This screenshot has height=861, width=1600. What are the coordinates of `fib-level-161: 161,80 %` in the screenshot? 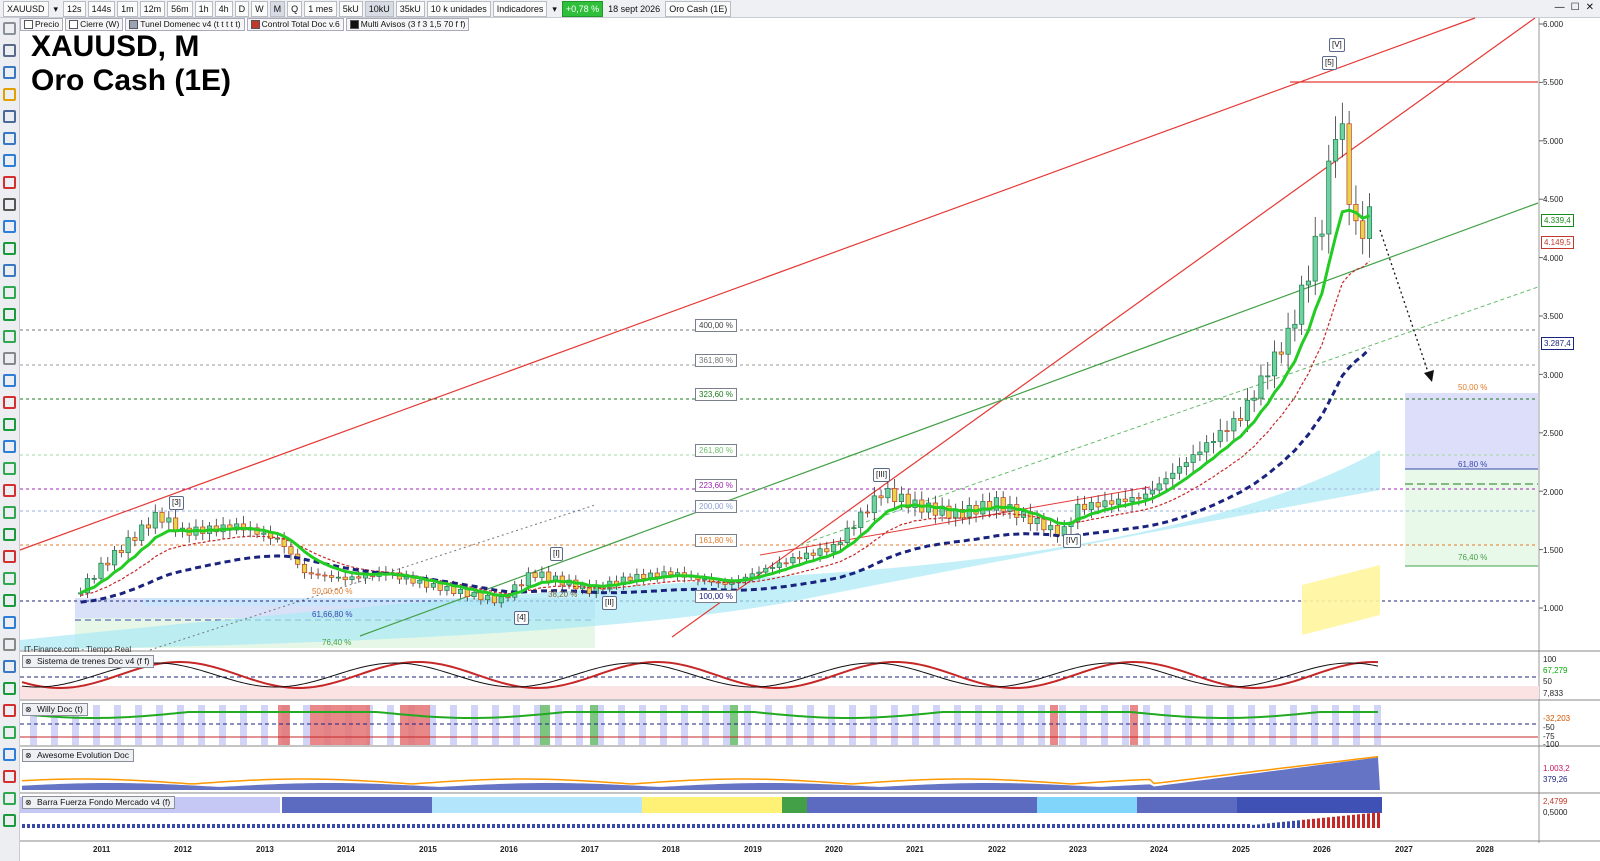 It's located at (716, 540).